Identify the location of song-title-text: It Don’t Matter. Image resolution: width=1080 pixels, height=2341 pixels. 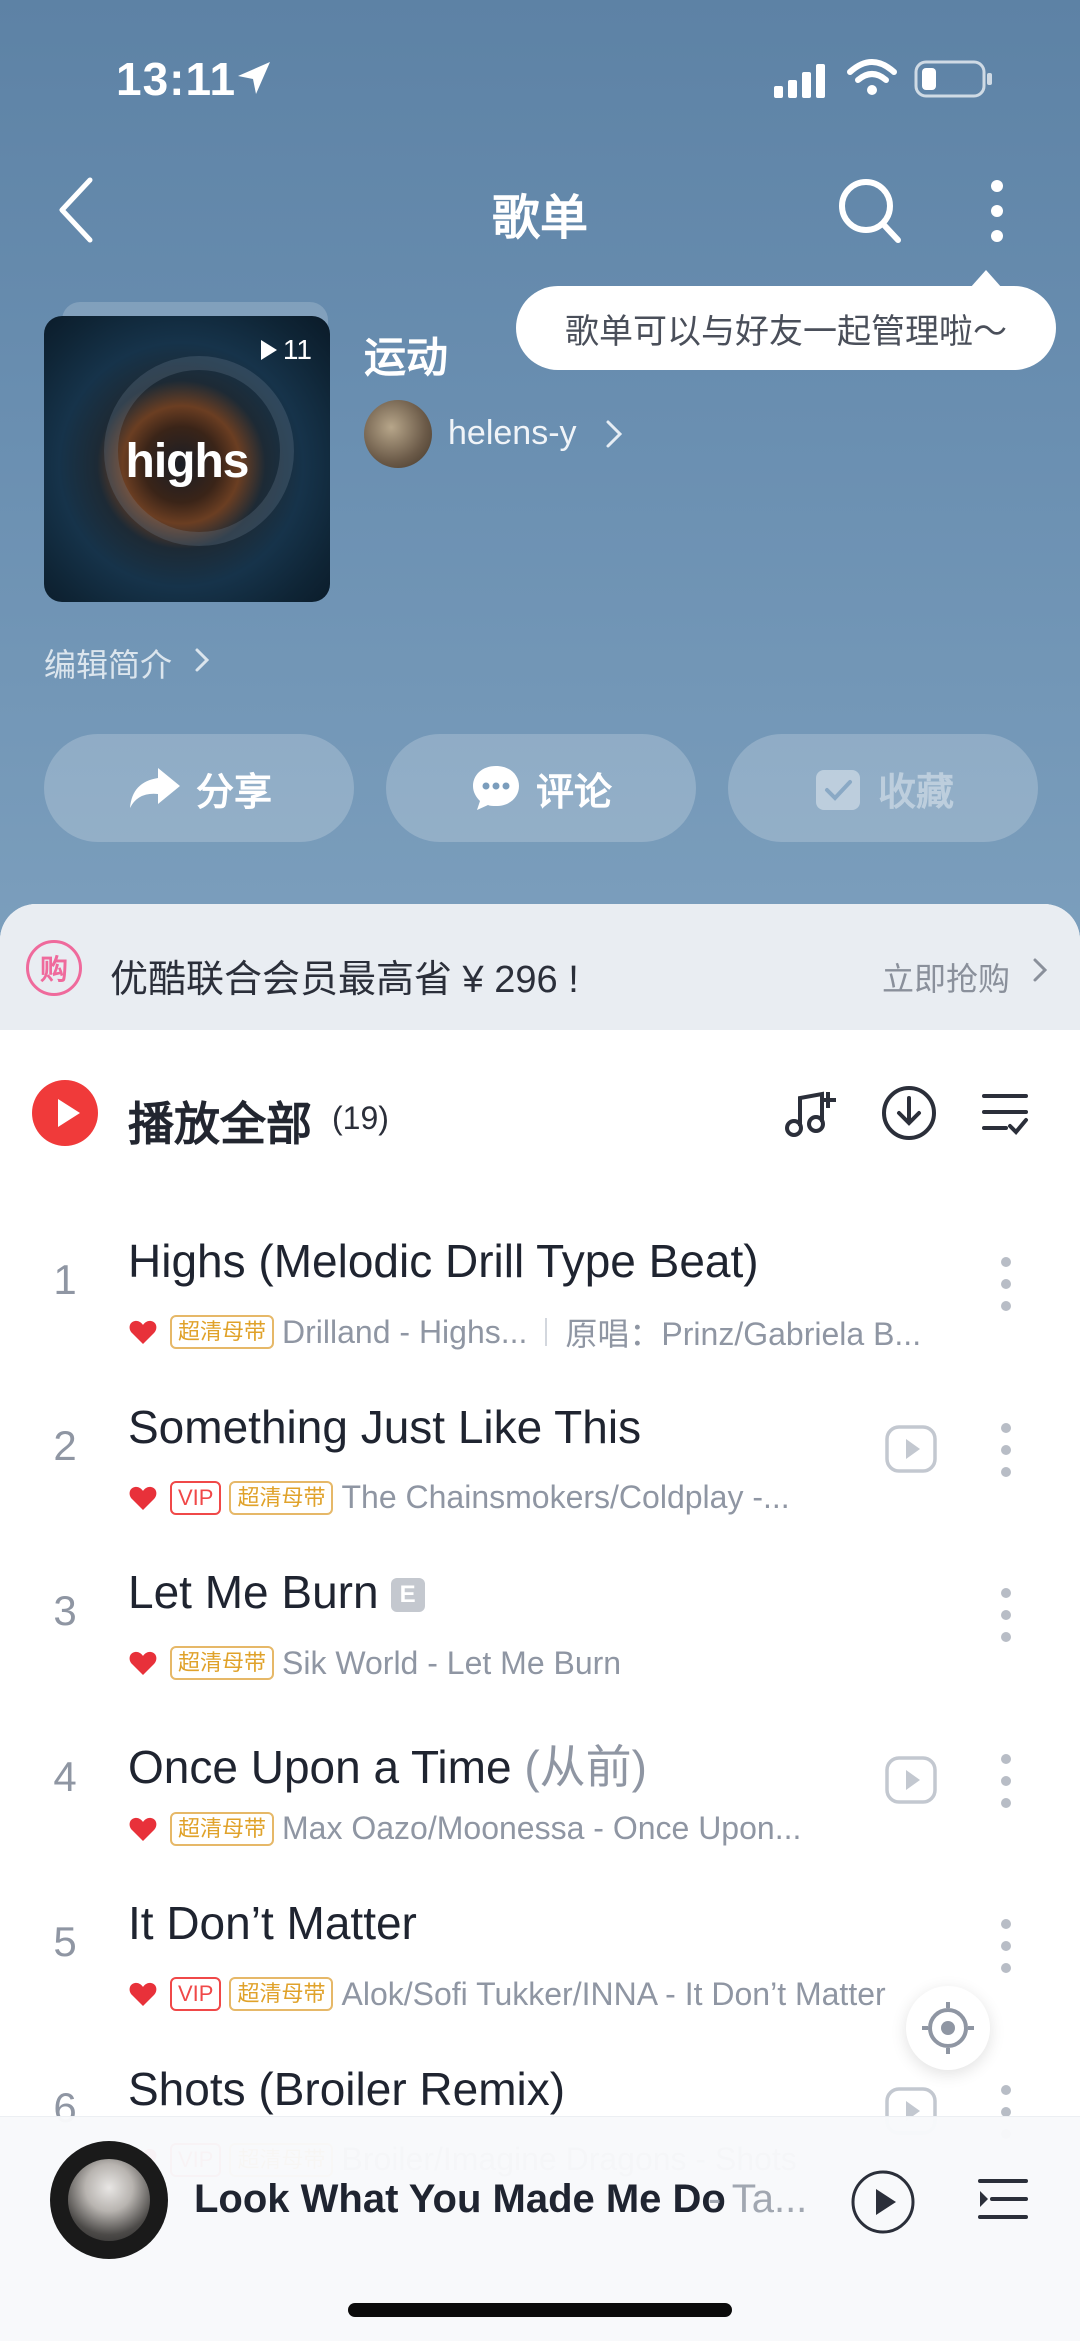
(272, 1923).